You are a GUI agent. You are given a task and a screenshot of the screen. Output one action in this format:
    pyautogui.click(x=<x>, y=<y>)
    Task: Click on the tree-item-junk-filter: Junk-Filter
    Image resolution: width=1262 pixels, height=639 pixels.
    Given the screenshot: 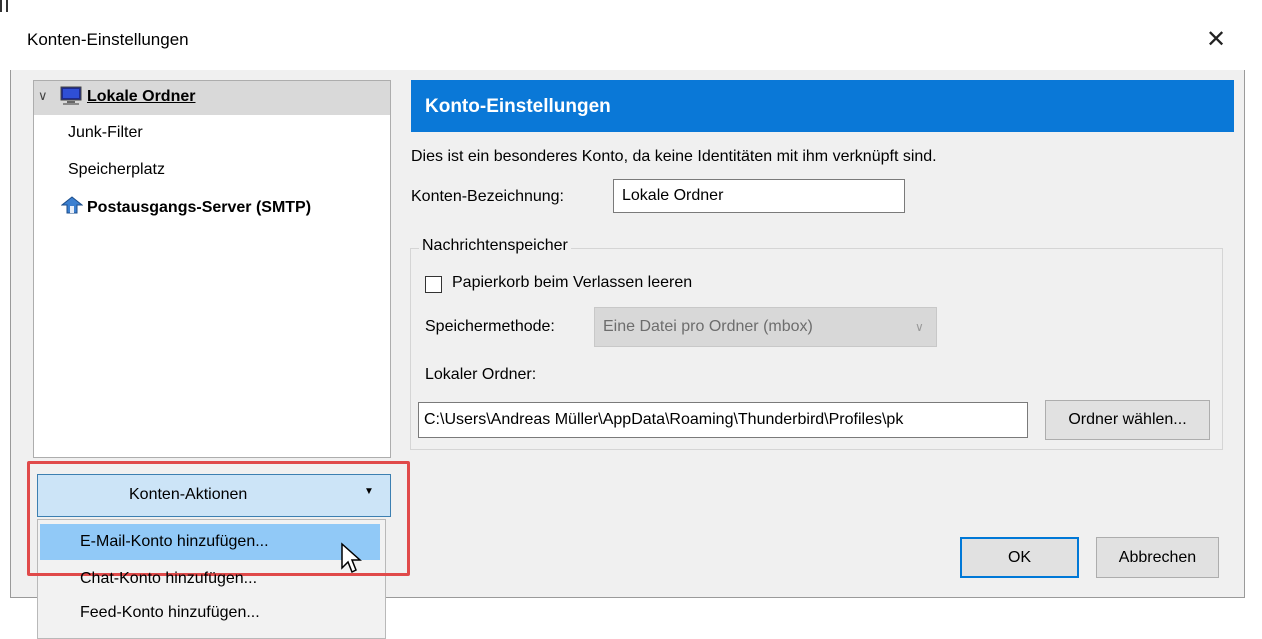 What is the action you would take?
    pyautogui.click(x=105, y=133)
    